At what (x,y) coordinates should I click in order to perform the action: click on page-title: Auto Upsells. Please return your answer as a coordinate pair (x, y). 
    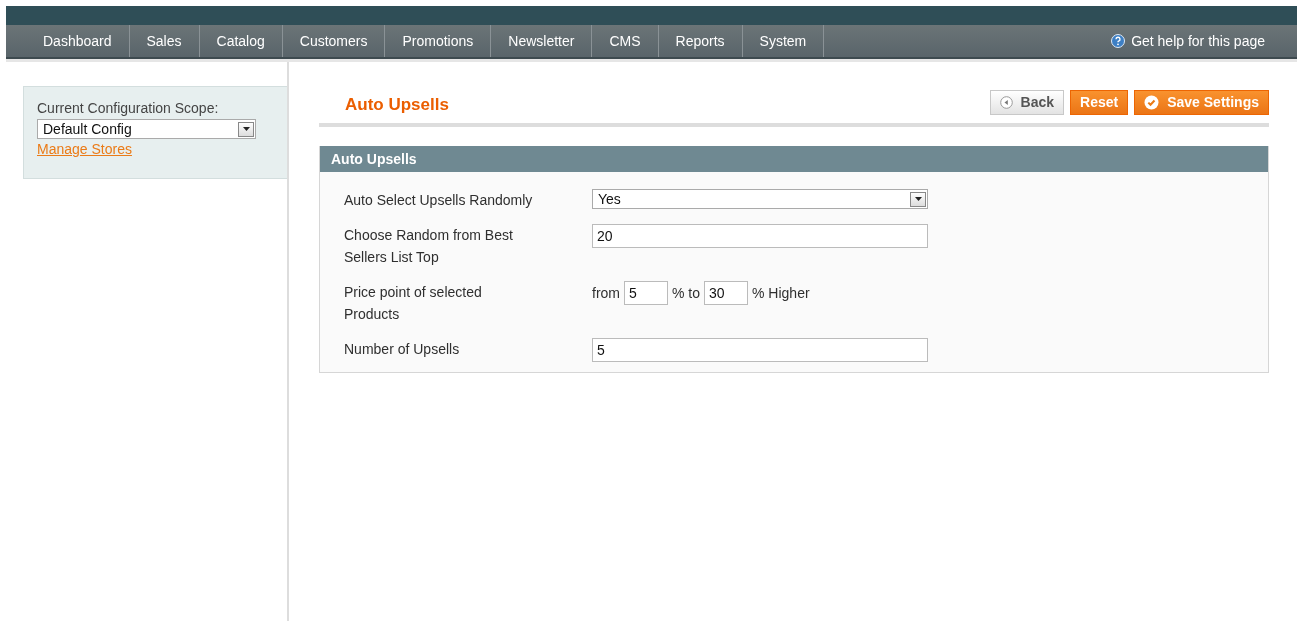
    Looking at the image, I should click on (397, 104).